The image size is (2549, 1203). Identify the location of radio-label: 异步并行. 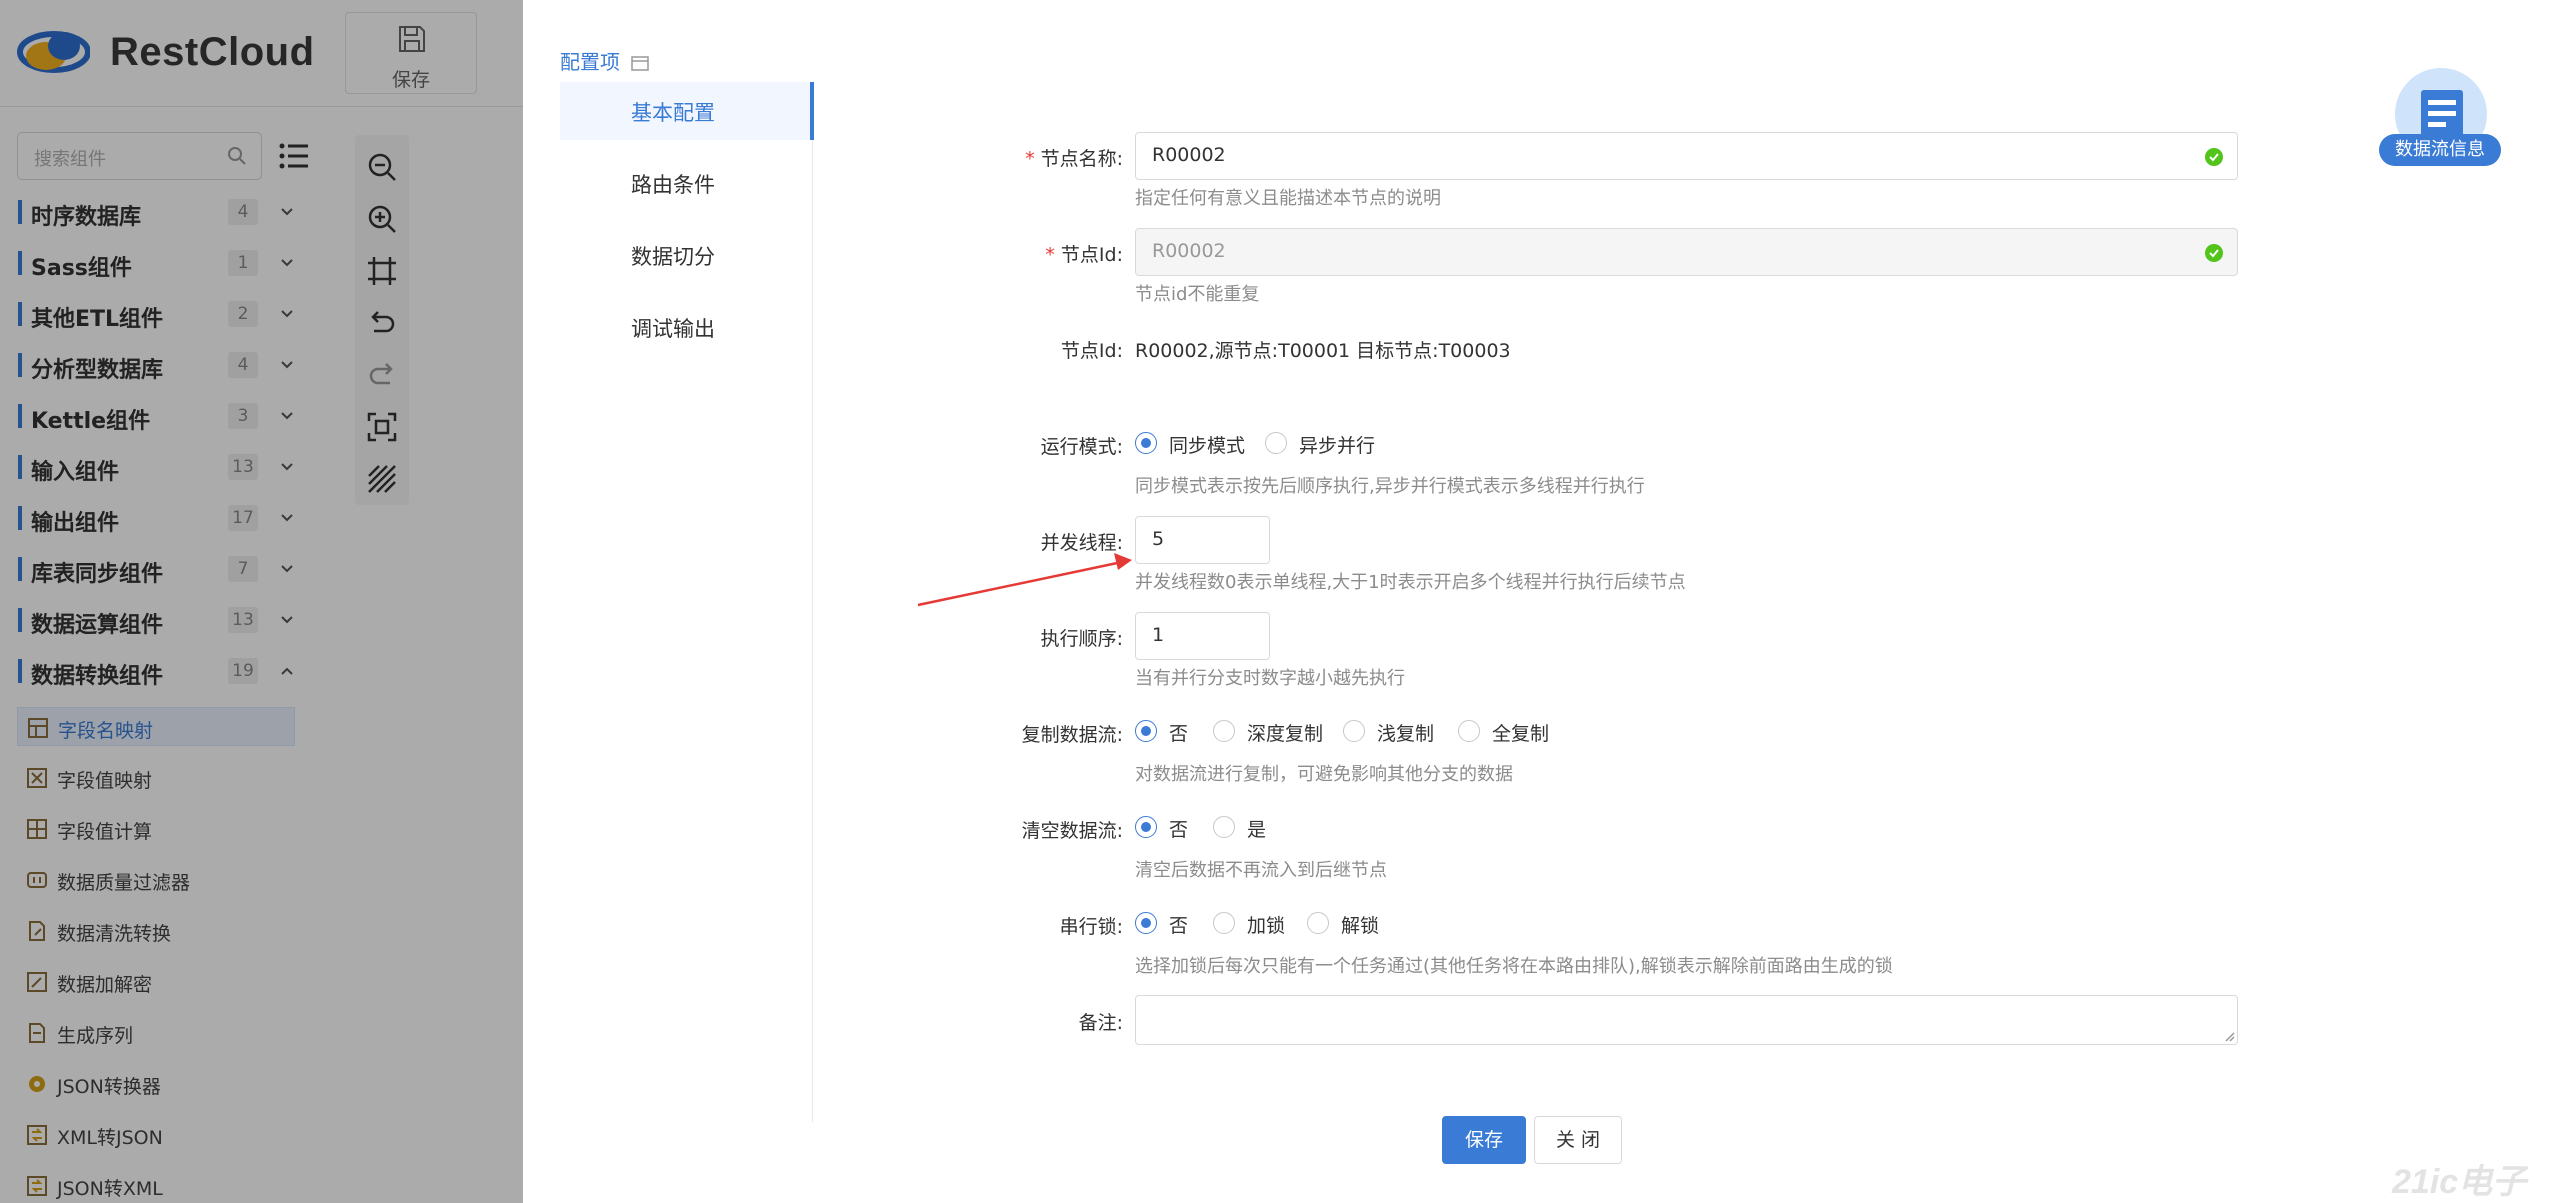
(1337, 446).